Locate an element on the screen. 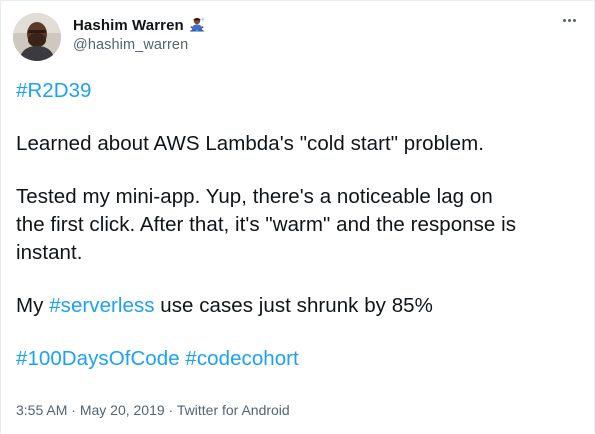  author-info: Hashim Warren @hashim_warren is located at coordinates (139, 34).